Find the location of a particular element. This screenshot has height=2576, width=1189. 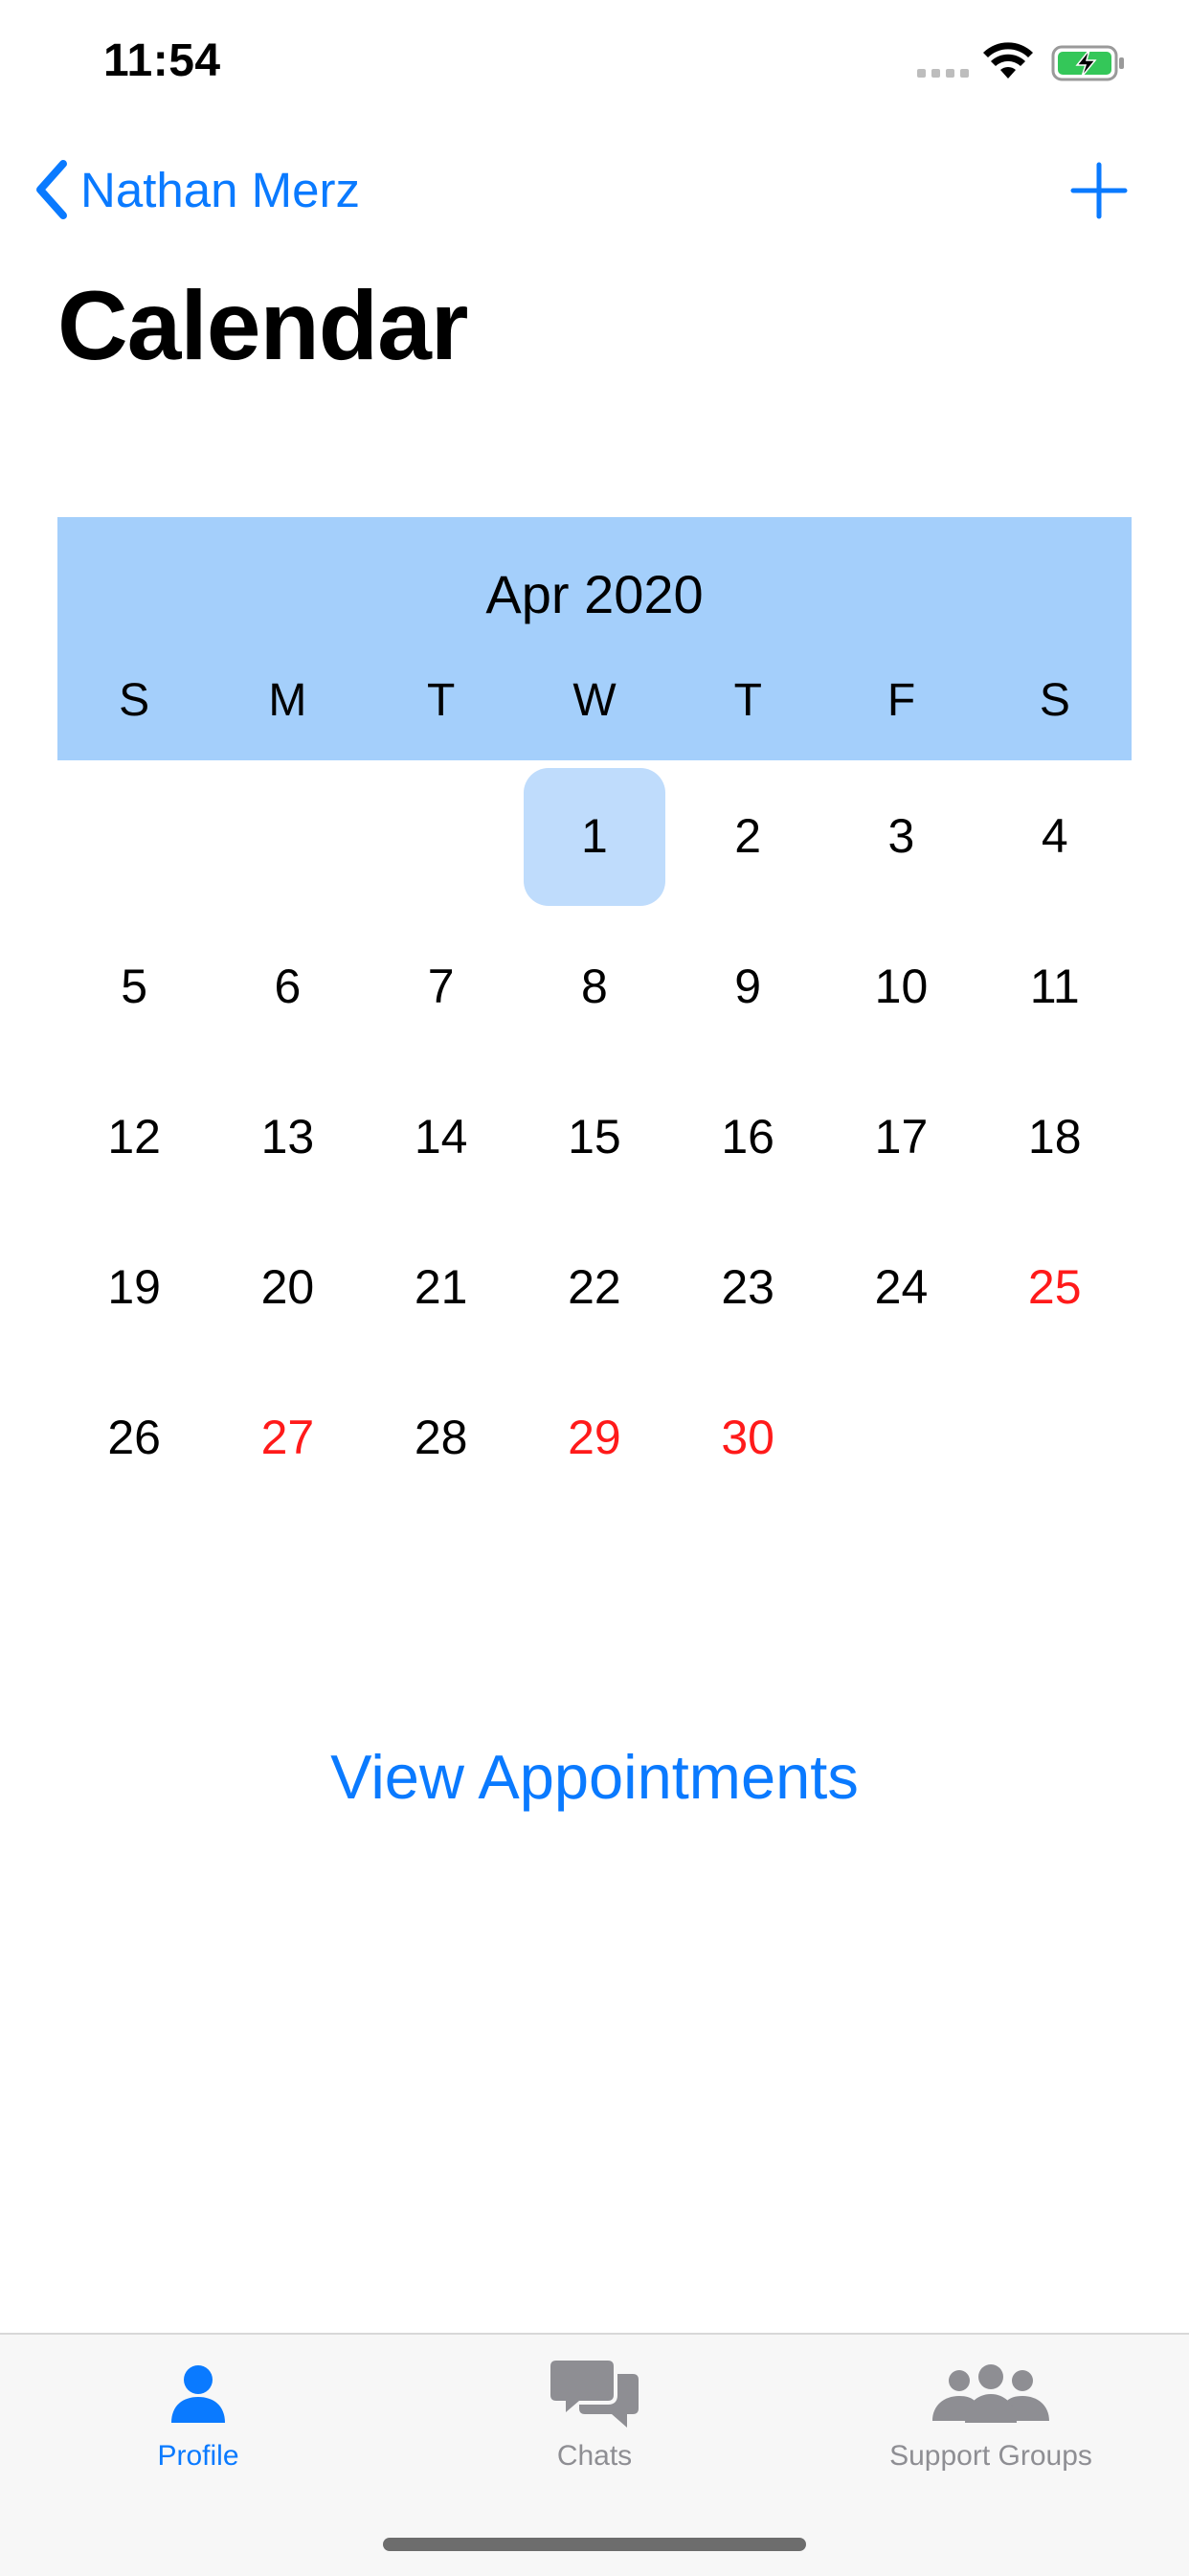

calendar-day: 30 is located at coordinates (747, 1437).